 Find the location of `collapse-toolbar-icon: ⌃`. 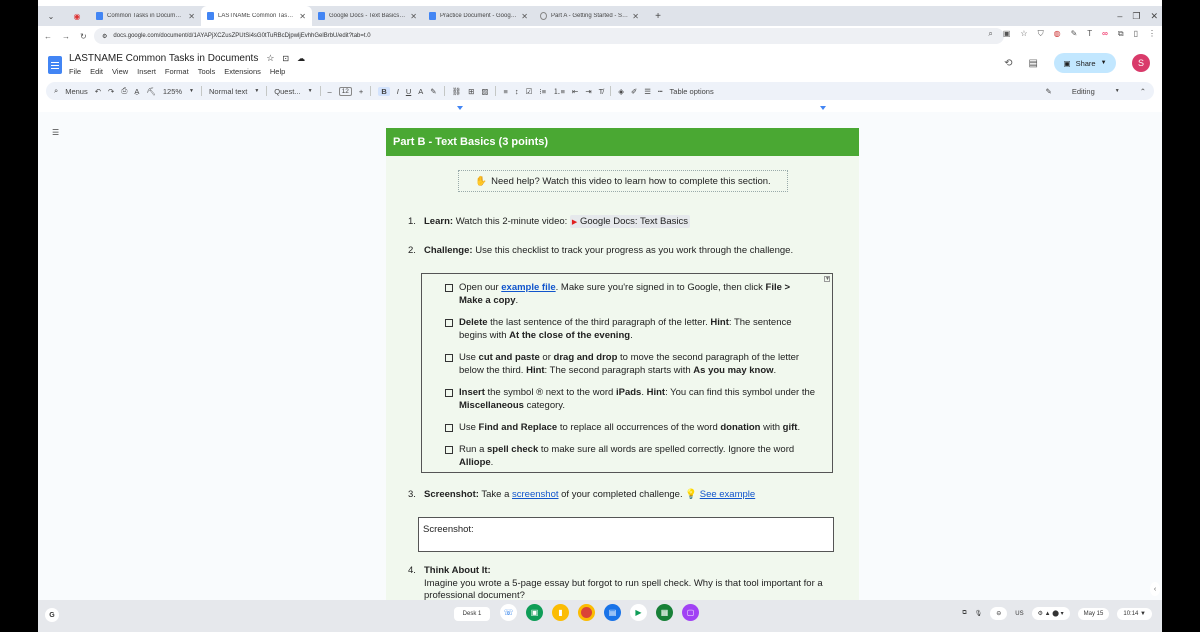

collapse-toolbar-icon: ⌃ is located at coordinates (1143, 91).